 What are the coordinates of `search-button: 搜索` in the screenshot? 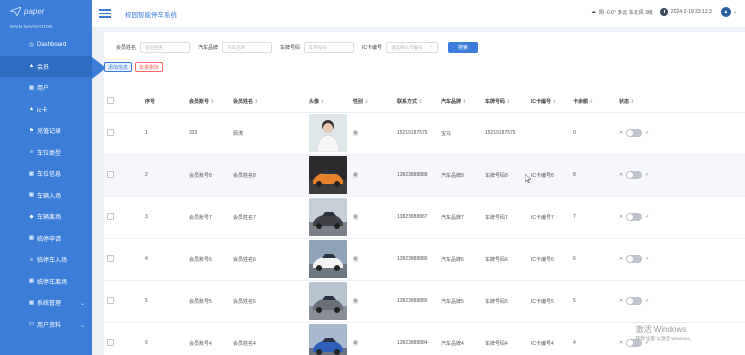 It's located at (463, 47).